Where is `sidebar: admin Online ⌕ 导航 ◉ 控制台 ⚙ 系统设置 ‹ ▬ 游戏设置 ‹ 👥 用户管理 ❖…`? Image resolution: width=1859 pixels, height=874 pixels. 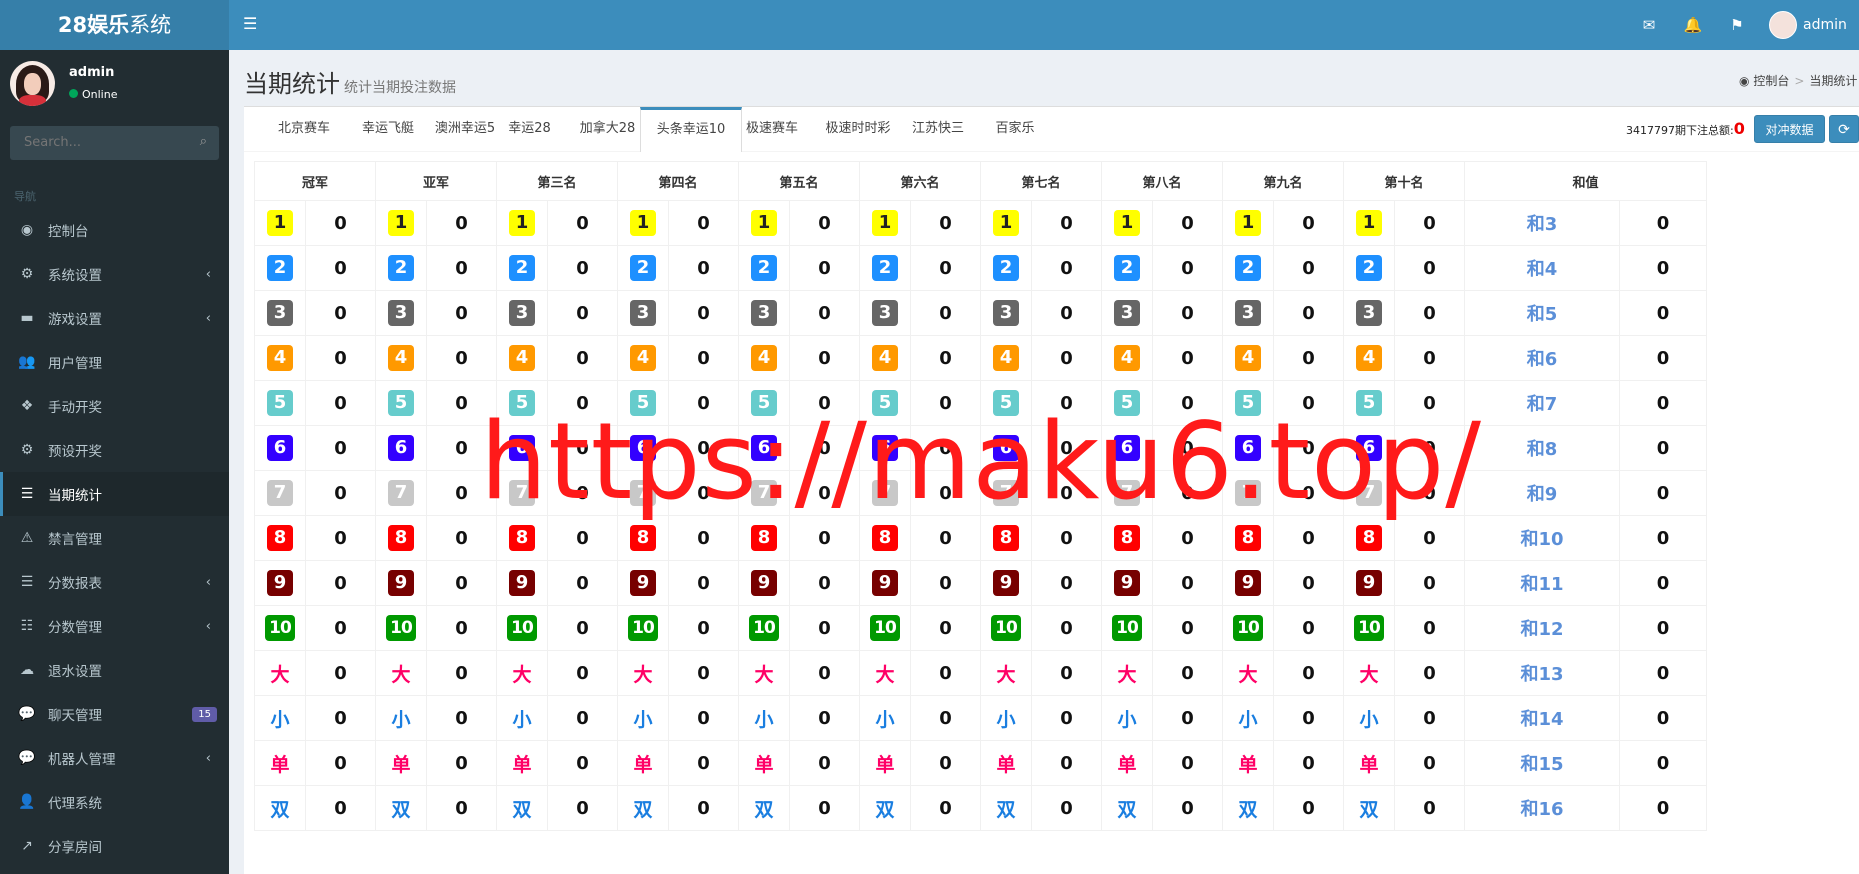
sidebar: admin Online ⌕ 导航 ◉ 控制台 ⚙ 系统设置 ‹ ▬ 游戏设置 ‹ 👥 用户管理 ❖… is located at coordinates (114, 462).